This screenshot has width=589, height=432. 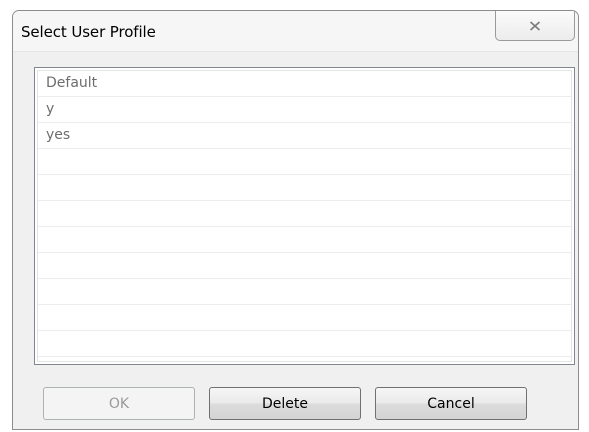 I want to click on close-icon, so click(x=535, y=25).